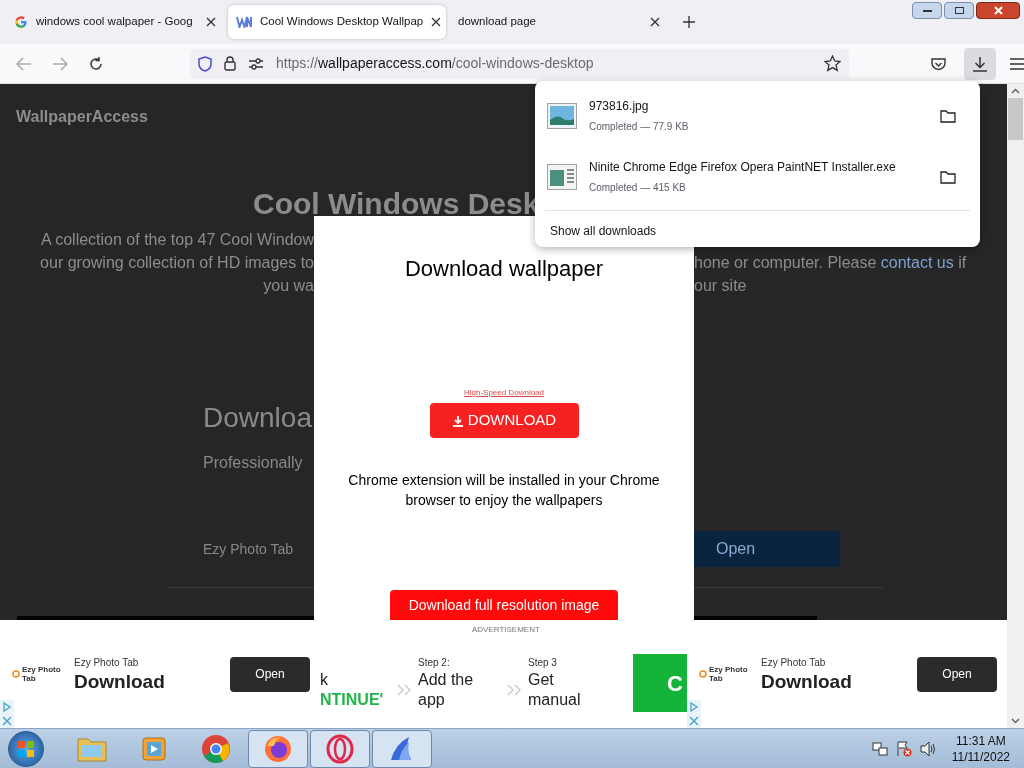 The height and width of the screenshot is (768, 1024). I want to click on pocket-icon, so click(939, 63).